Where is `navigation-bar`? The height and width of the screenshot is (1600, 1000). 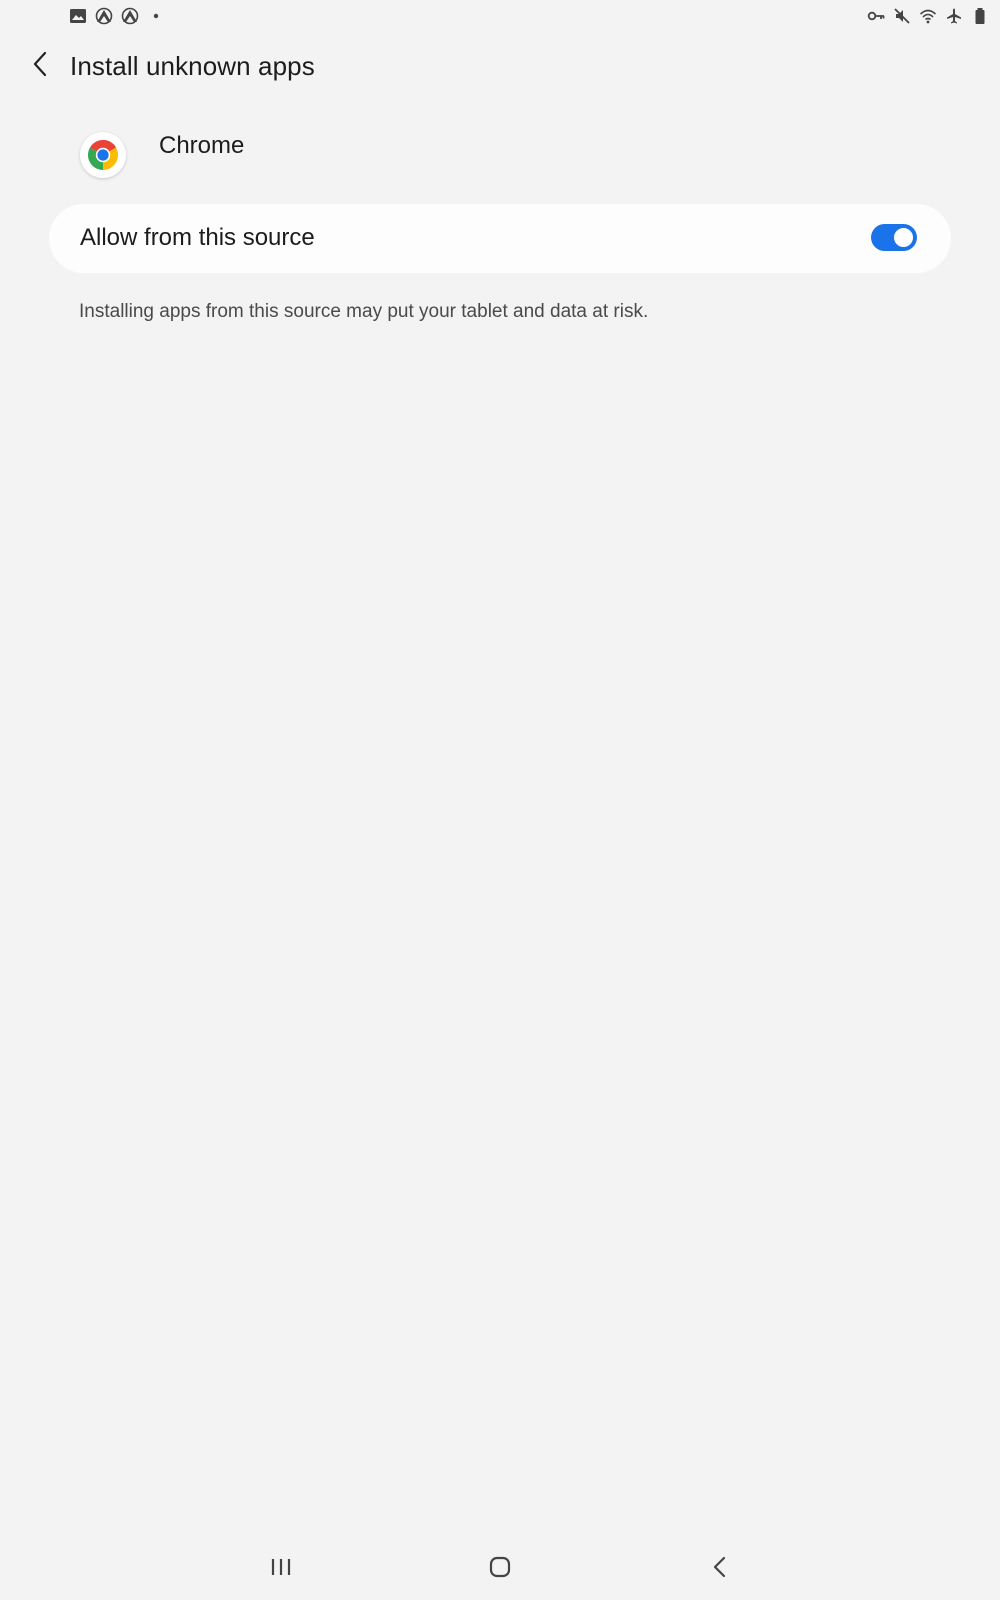 navigation-bar is located at coordinates (500, 1570).